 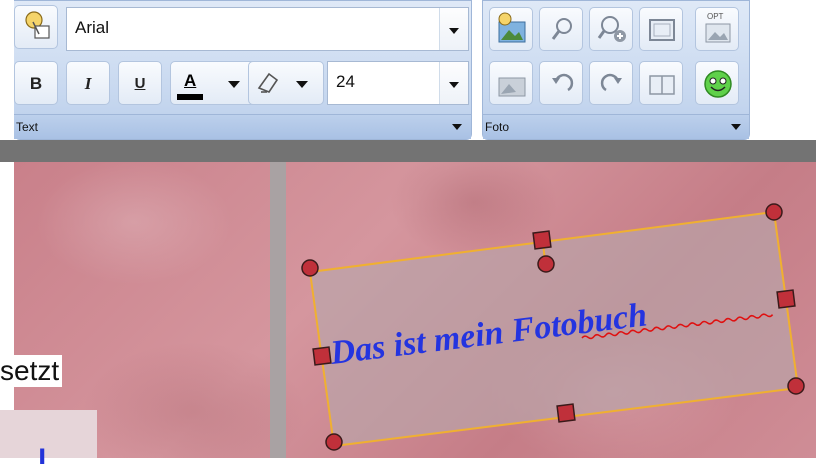 I want to click on split-view-button, so click(x=661, y=83).